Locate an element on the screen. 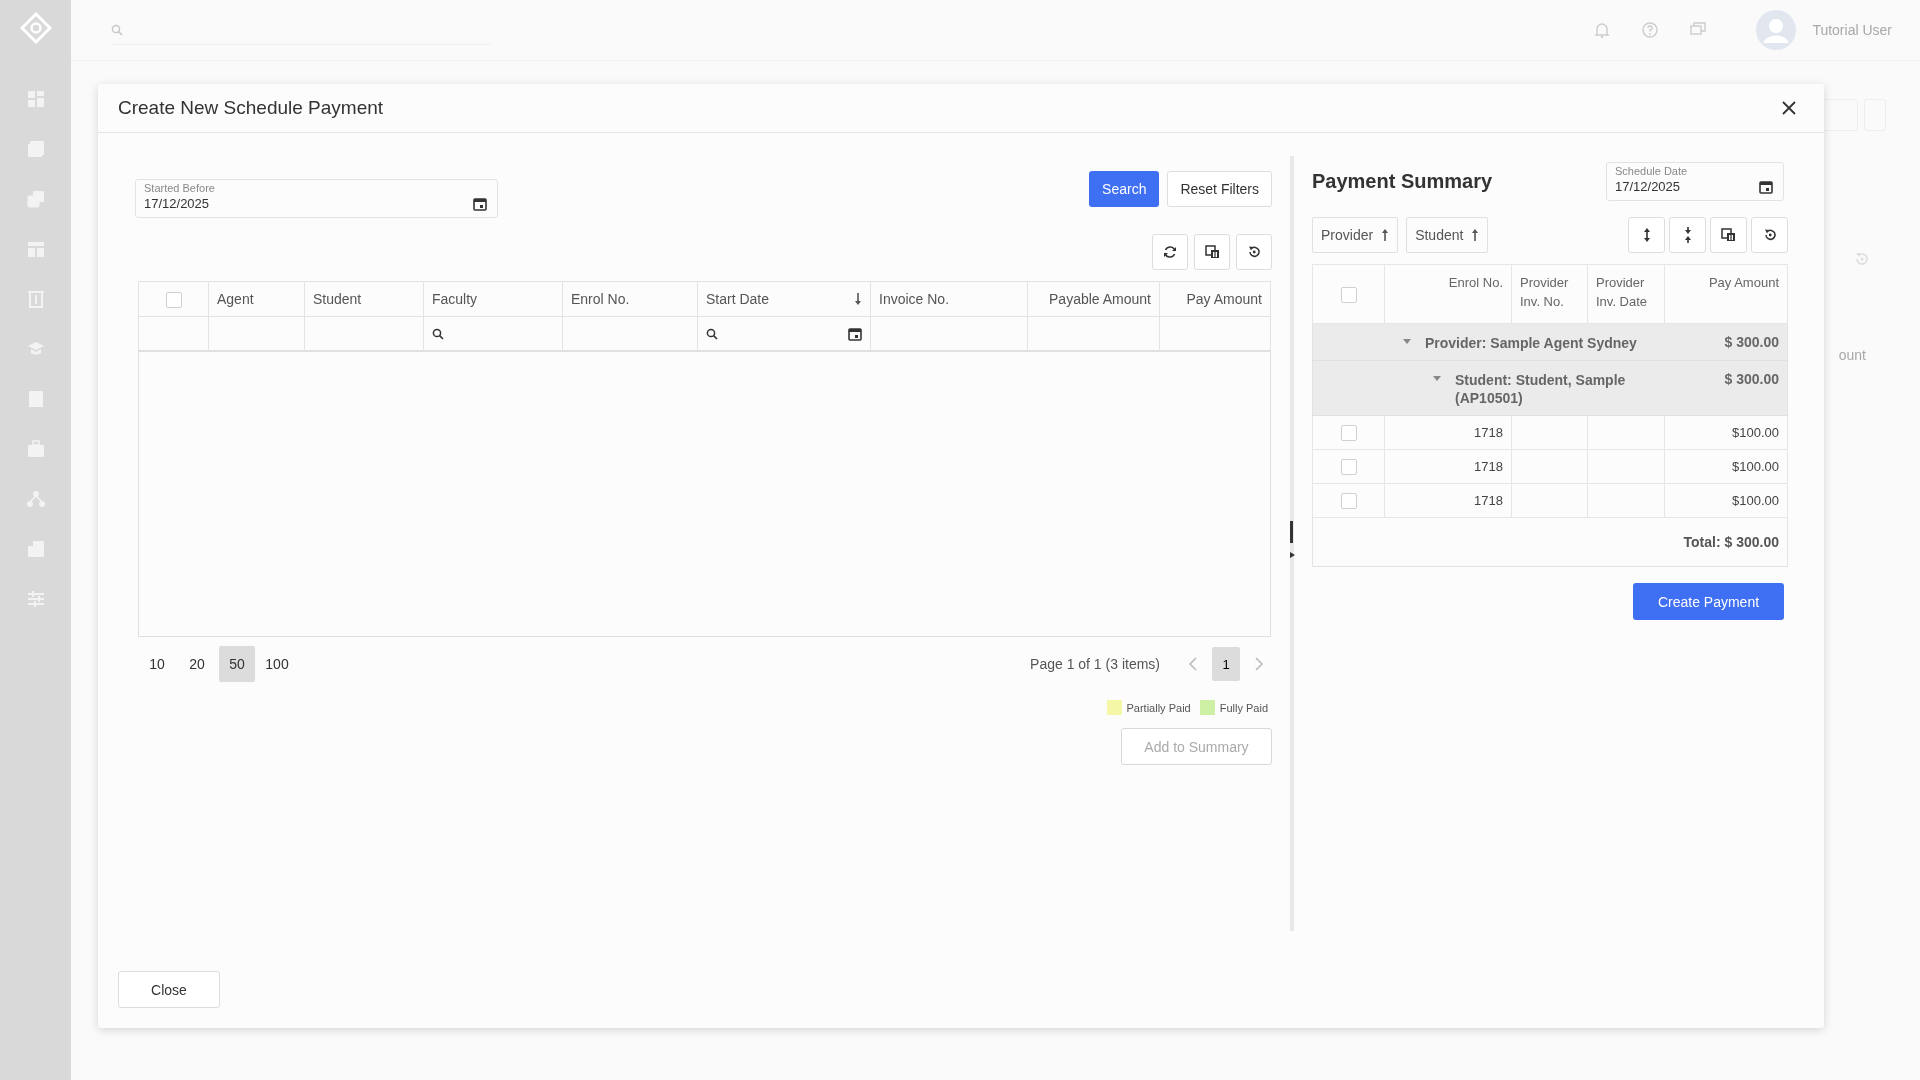 Image resolution: width=1920 pixels, height=1080 pixels. collapse-all-button is located at coordinates (1687, 235).